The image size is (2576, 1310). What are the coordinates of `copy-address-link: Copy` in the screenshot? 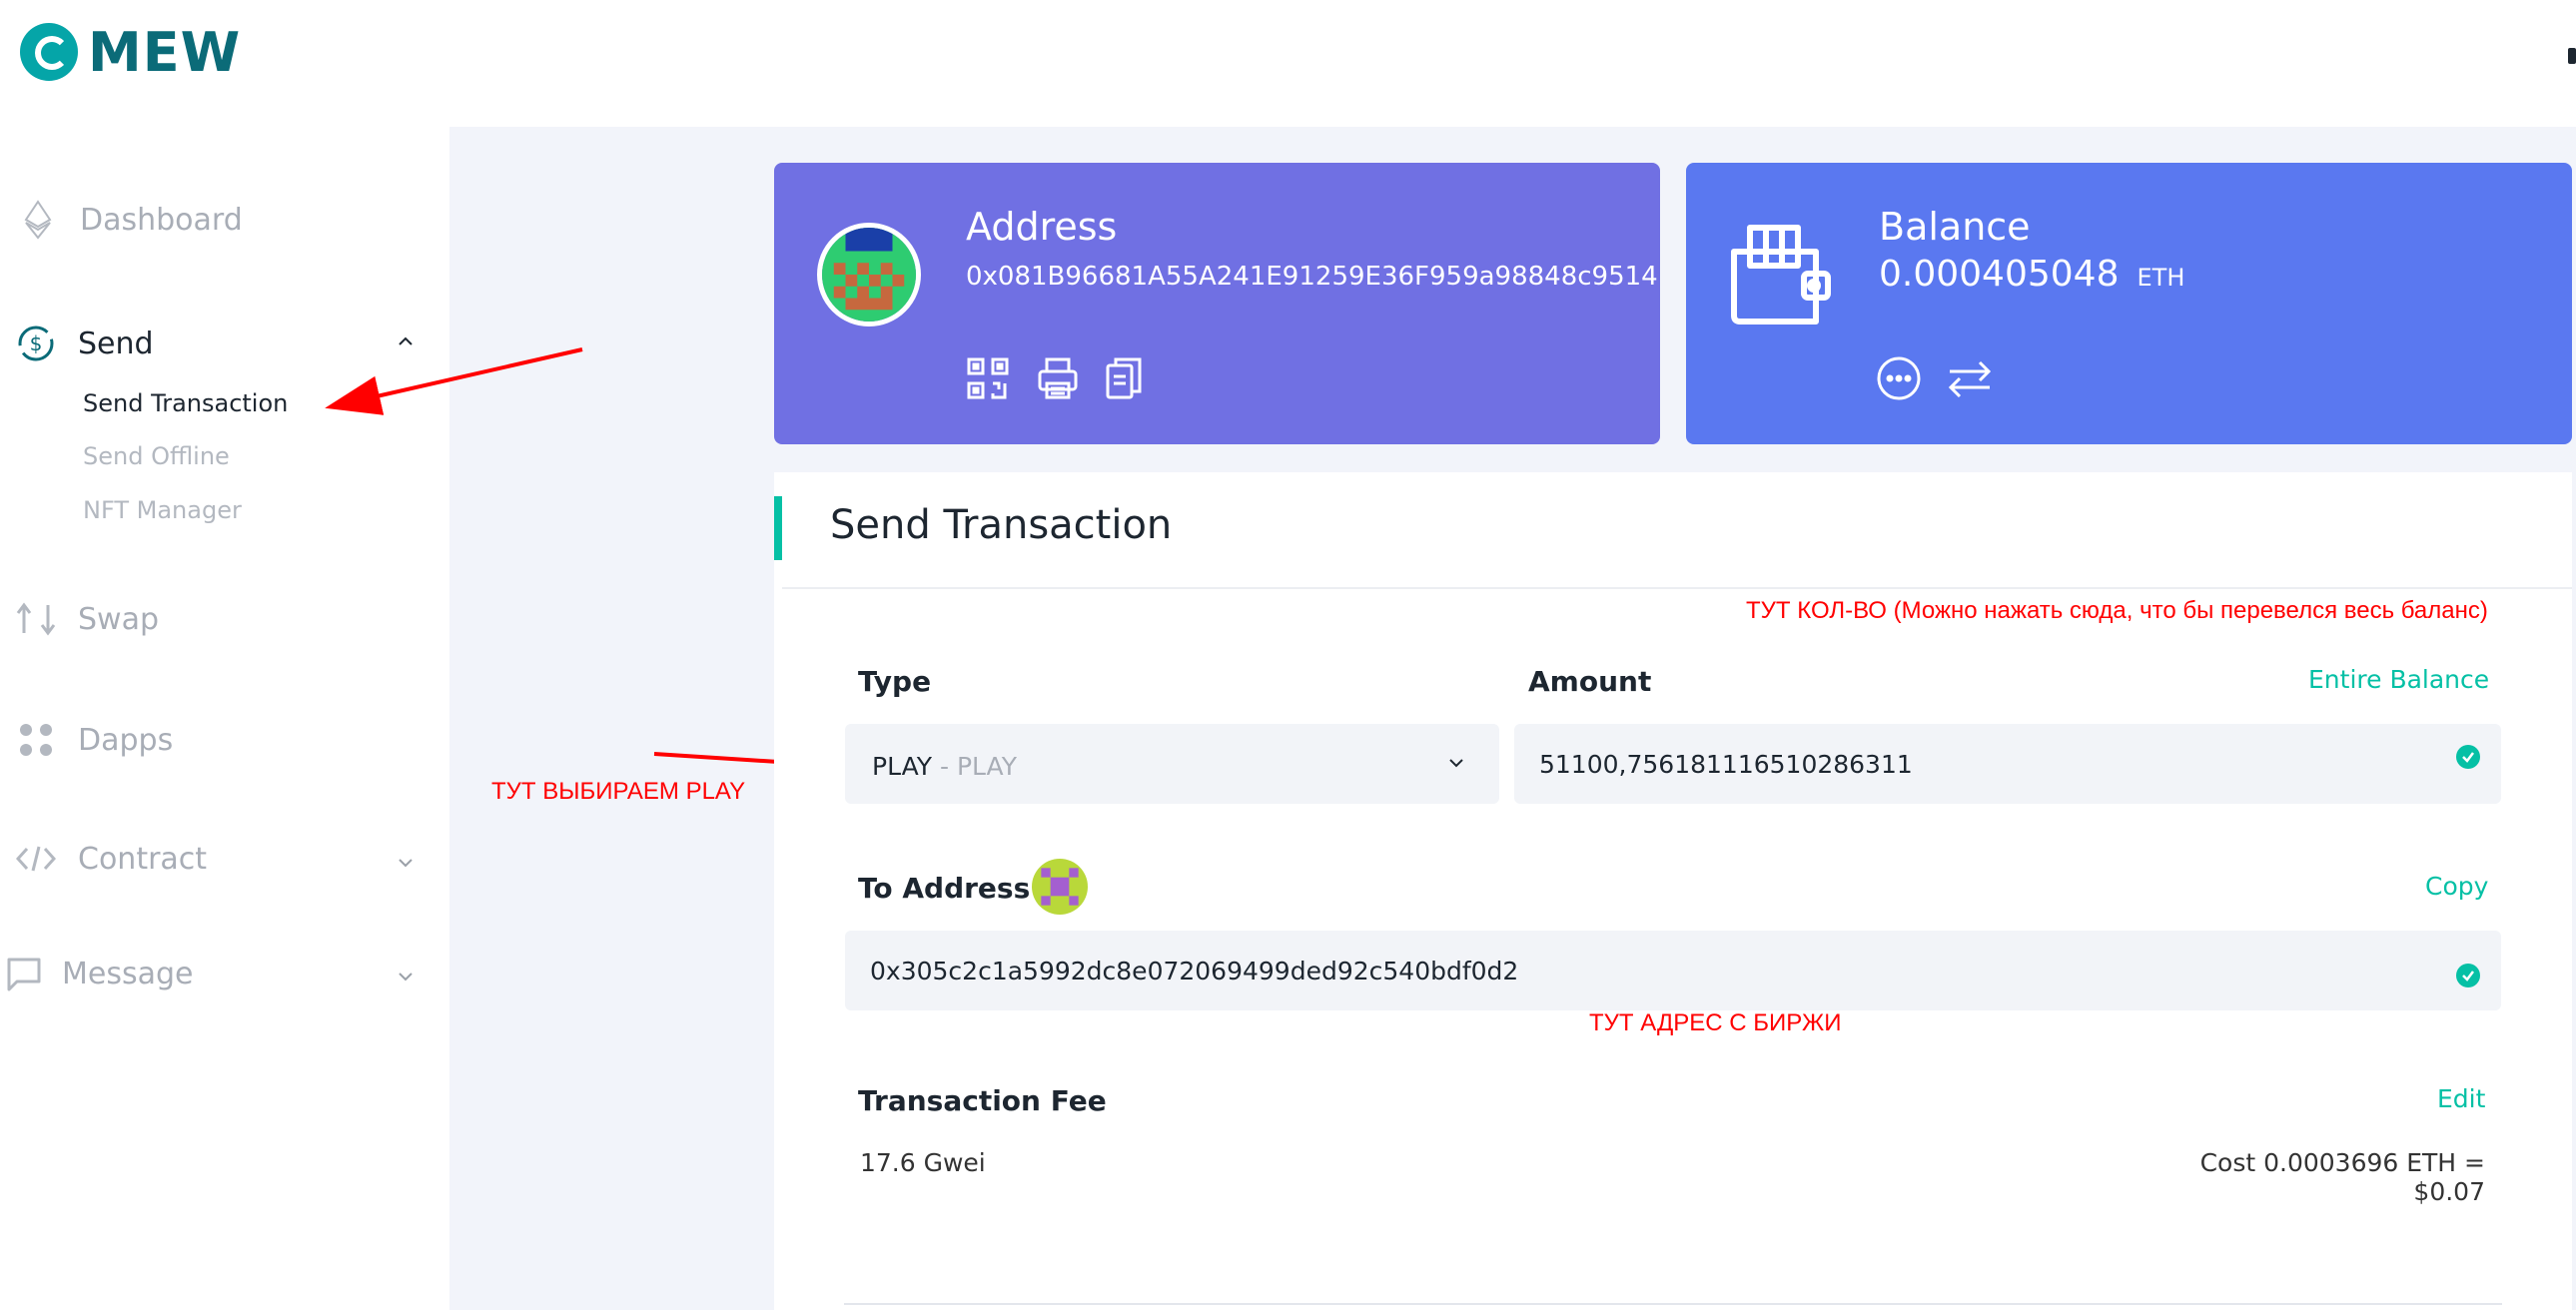 It's located at (2457, 887).